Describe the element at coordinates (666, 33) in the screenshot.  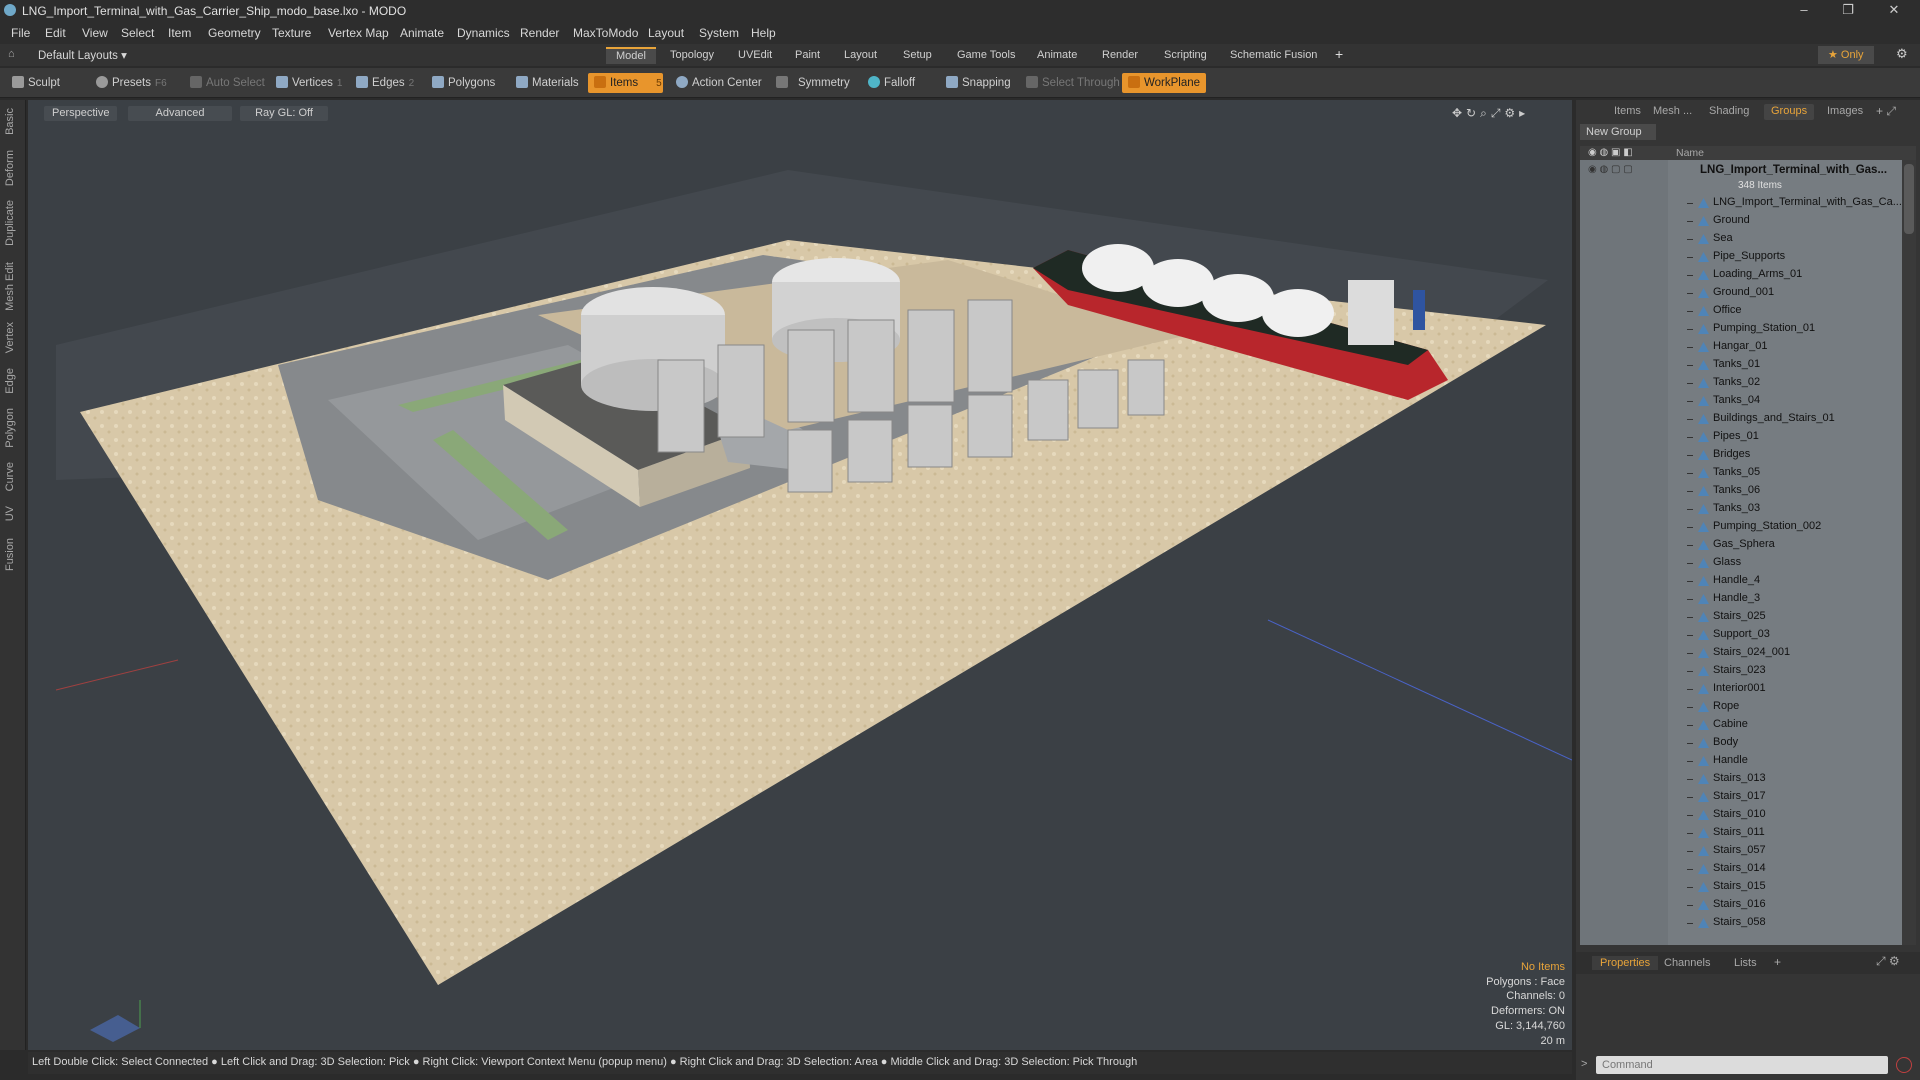
I see `menu-layout: Layout` at that location.